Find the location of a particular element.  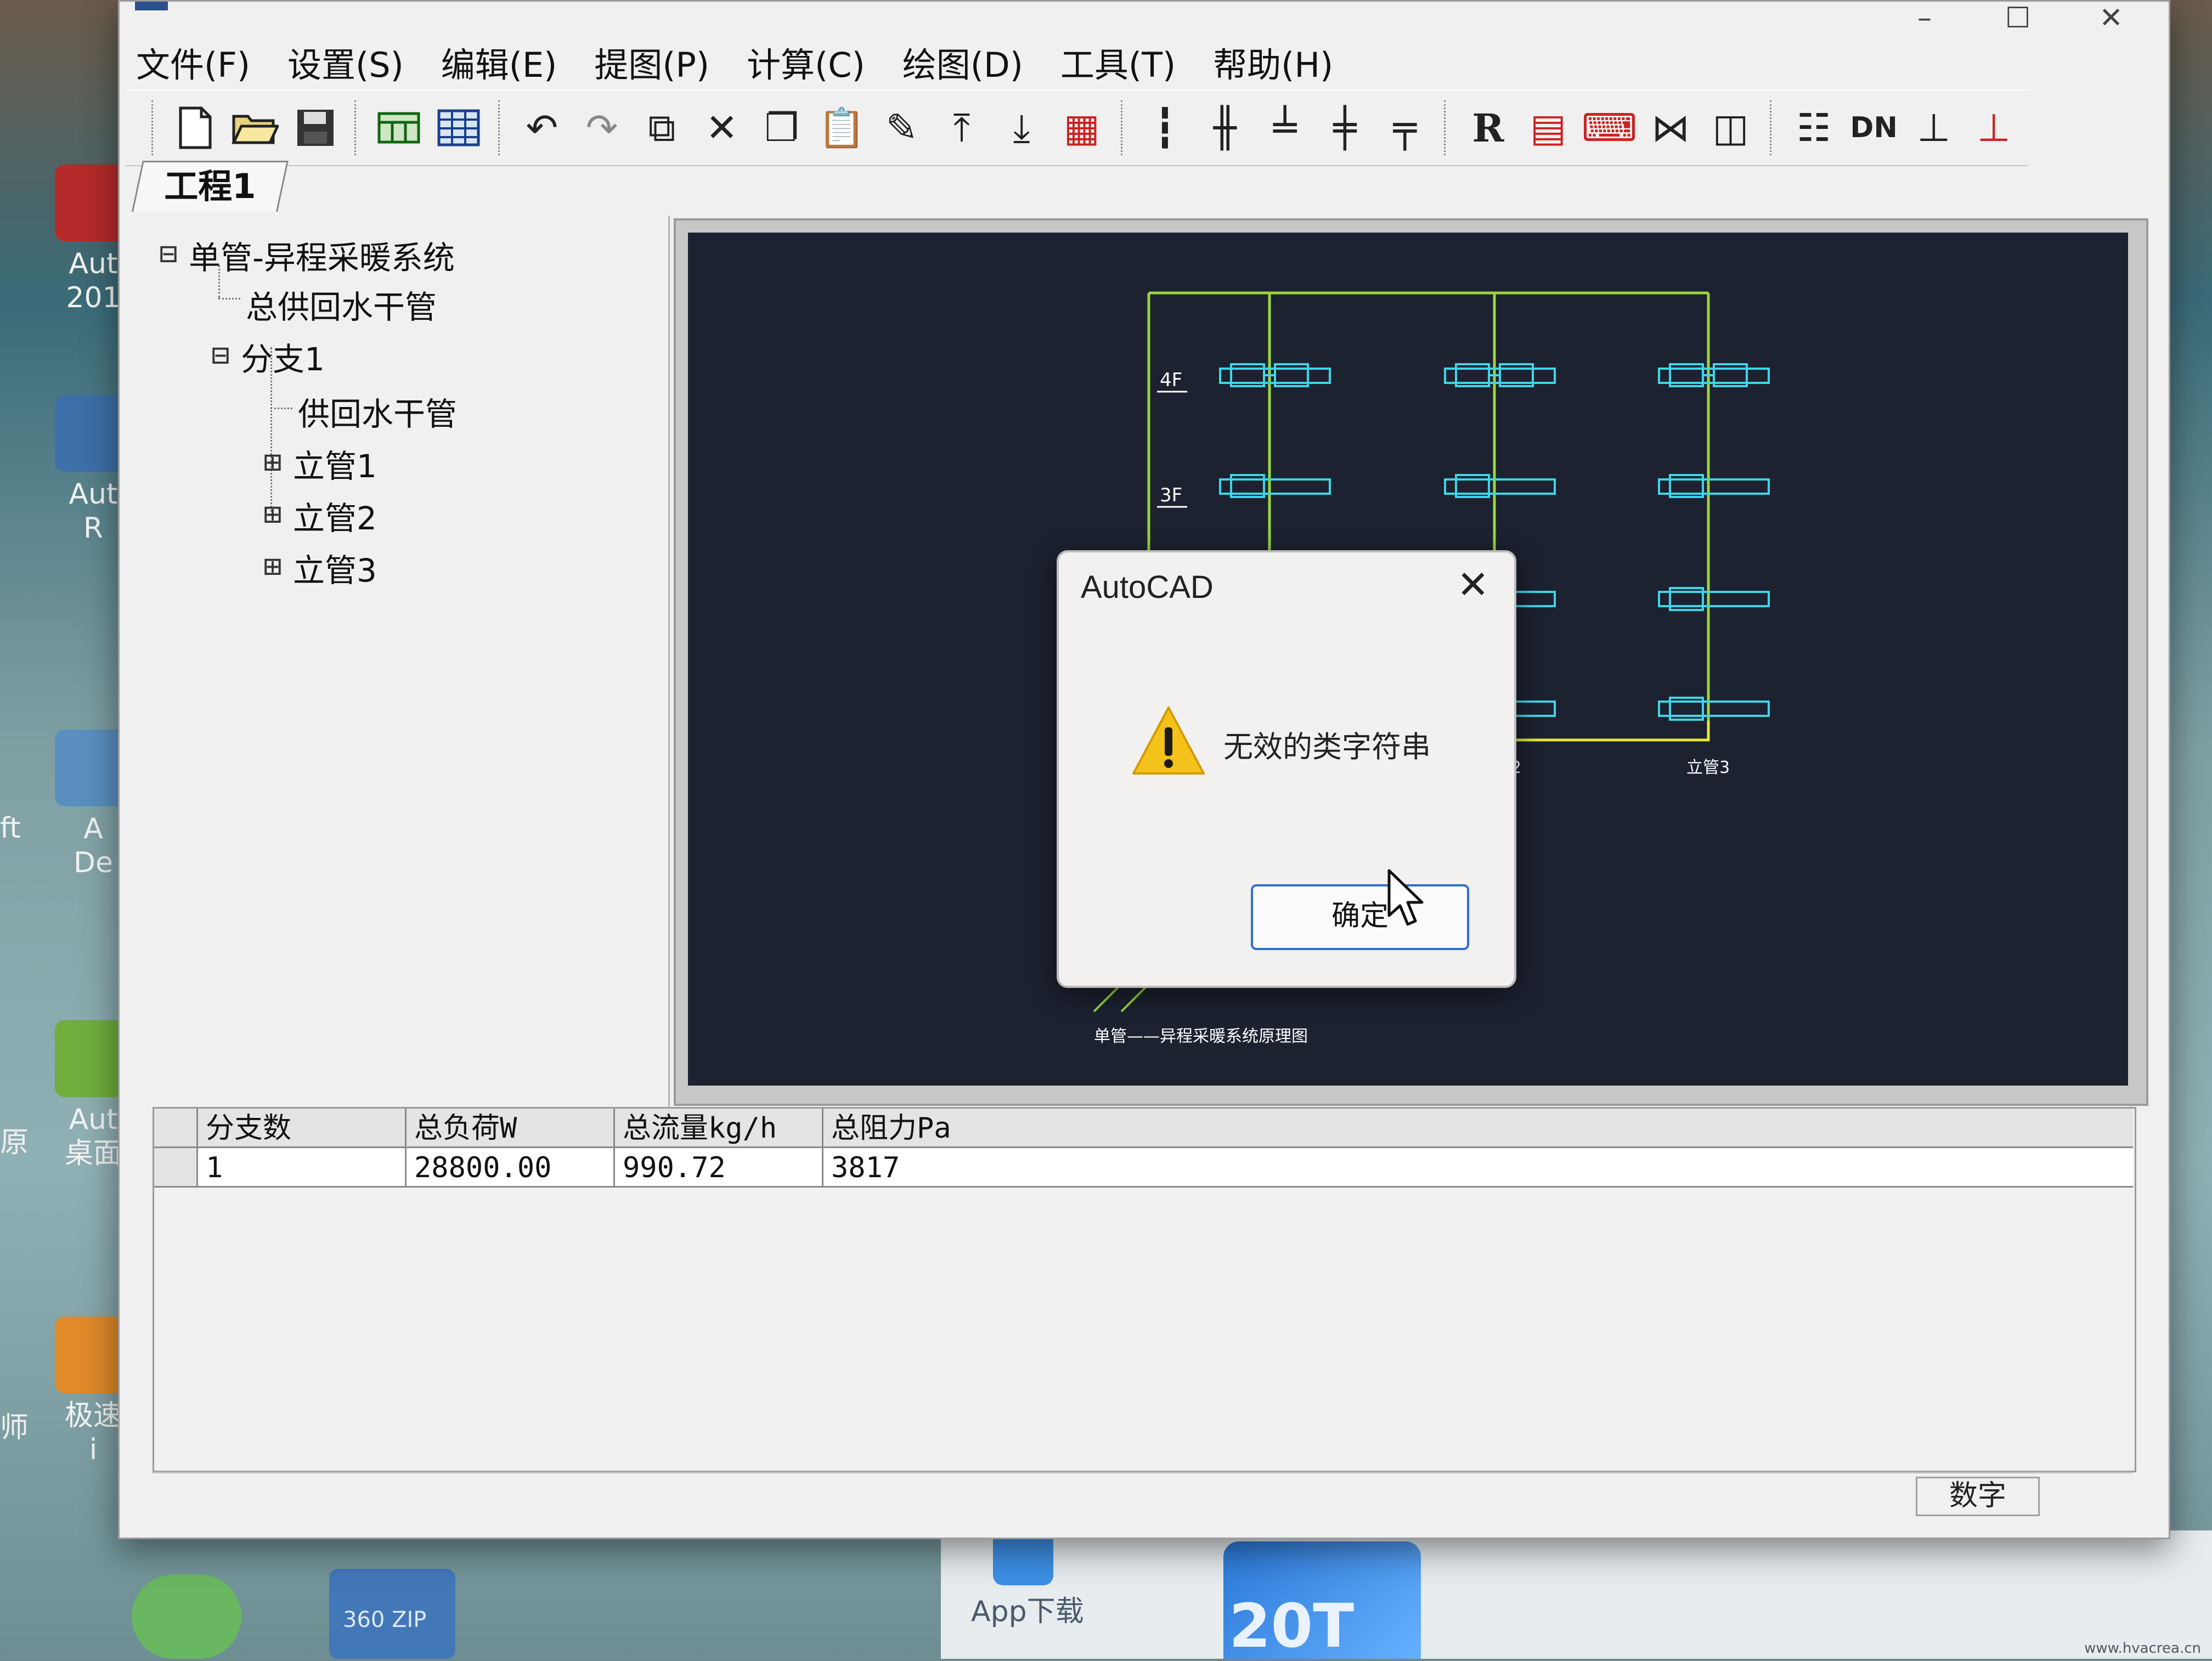

tree-node-label: 单管-异程采暖系统 is located at coordinates (322, 257).